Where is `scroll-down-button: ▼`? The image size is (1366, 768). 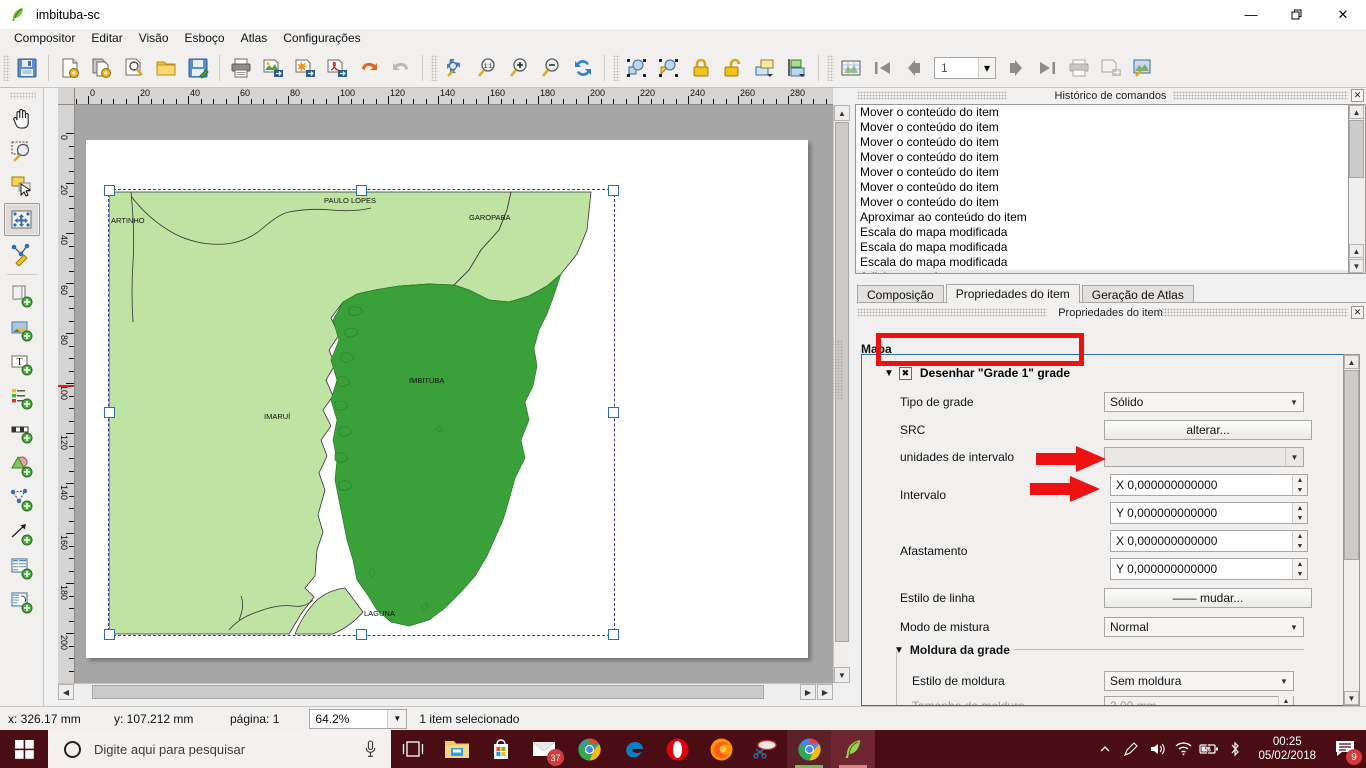 scroll-down-button: ▼ is located at coordinates (1351, 698).